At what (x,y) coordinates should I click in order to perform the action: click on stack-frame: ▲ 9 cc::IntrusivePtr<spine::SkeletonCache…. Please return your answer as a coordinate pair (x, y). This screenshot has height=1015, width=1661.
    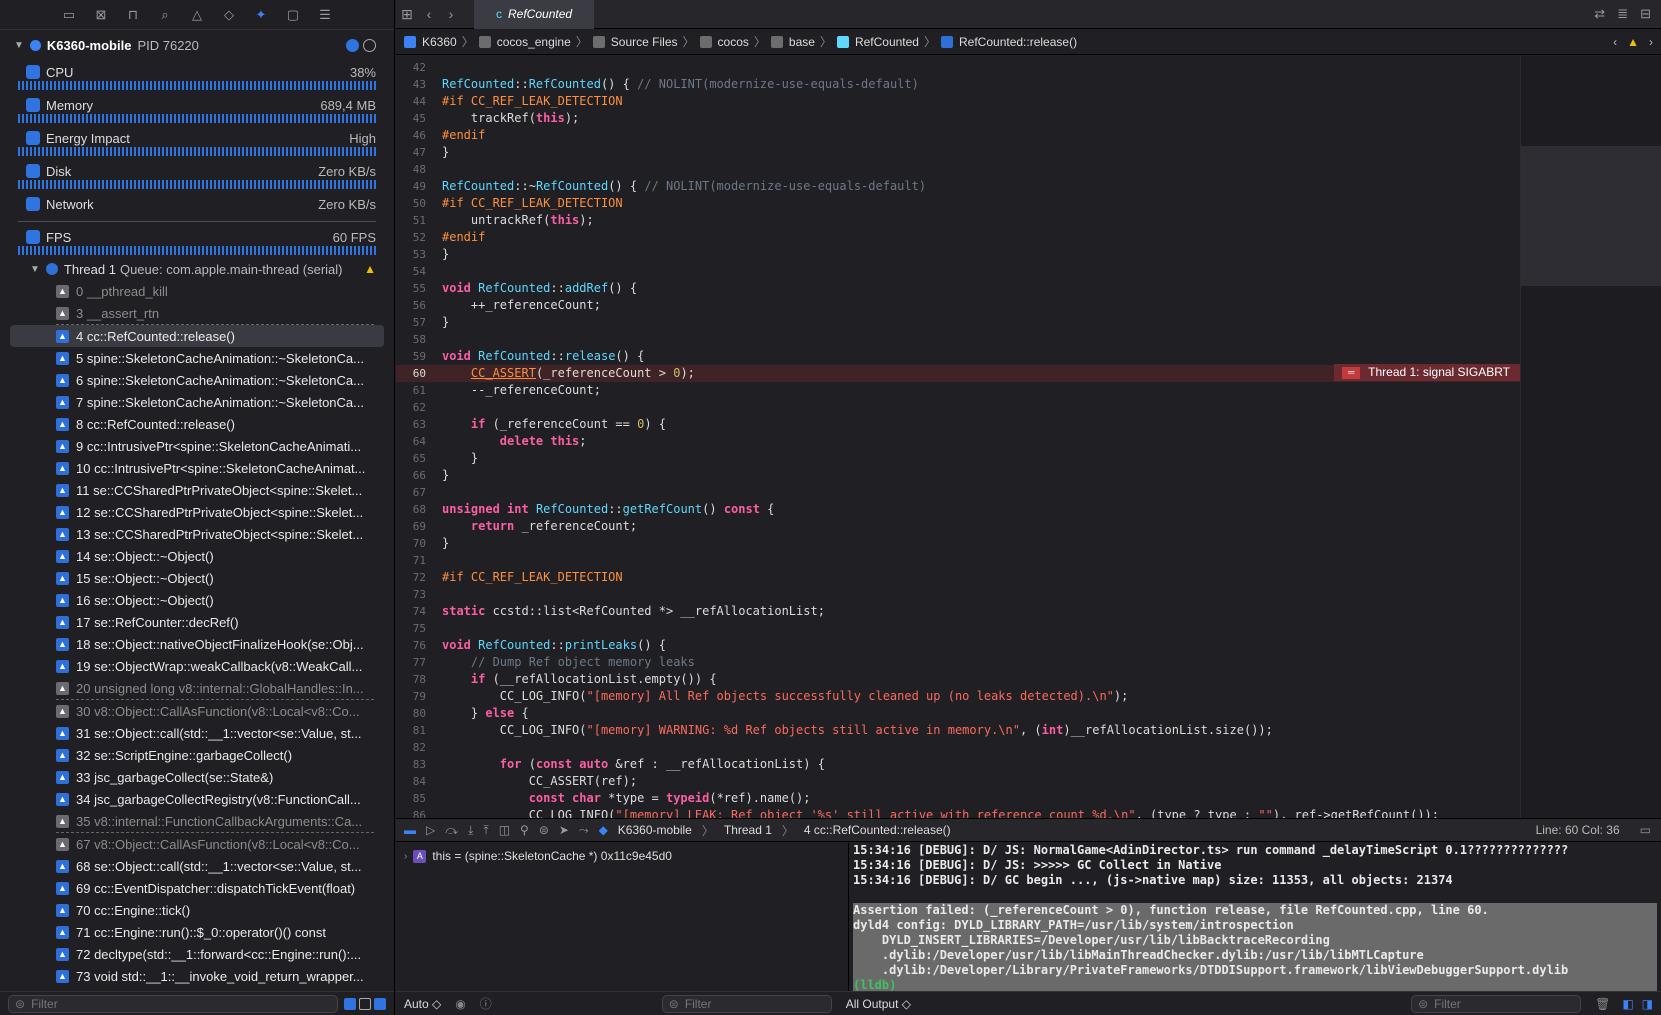
    Looking at the image, I should click on (197, 446).